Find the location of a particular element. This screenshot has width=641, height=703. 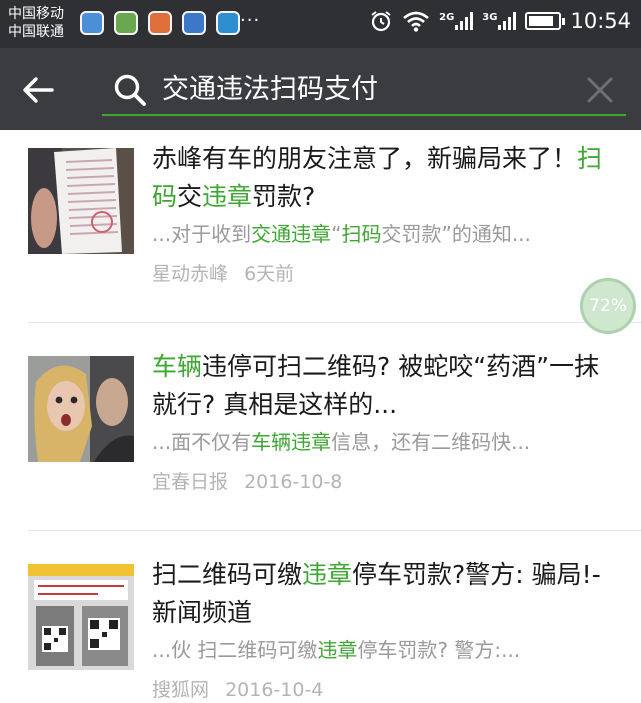

result-meta: 宜春日报 2016-10-8 is located at coordinates (247, 482).